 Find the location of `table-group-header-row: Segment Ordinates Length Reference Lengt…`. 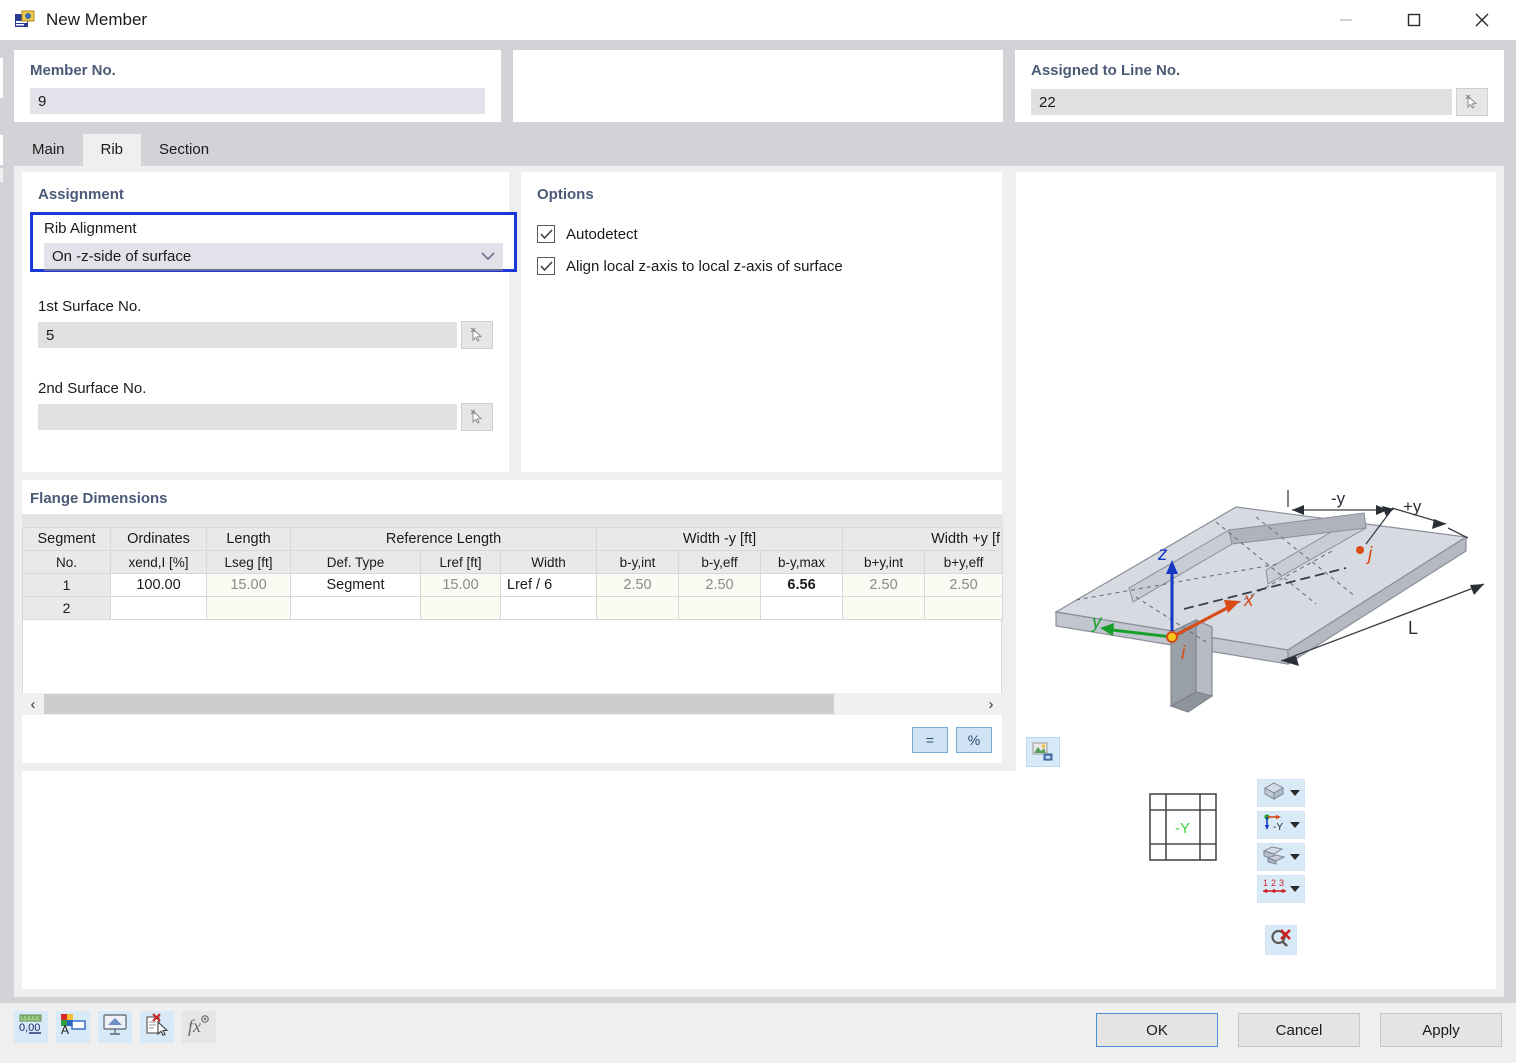

table-group-header-row: Segment Ordinates Length Reference Lengt… is located at coordinates (513, 539).